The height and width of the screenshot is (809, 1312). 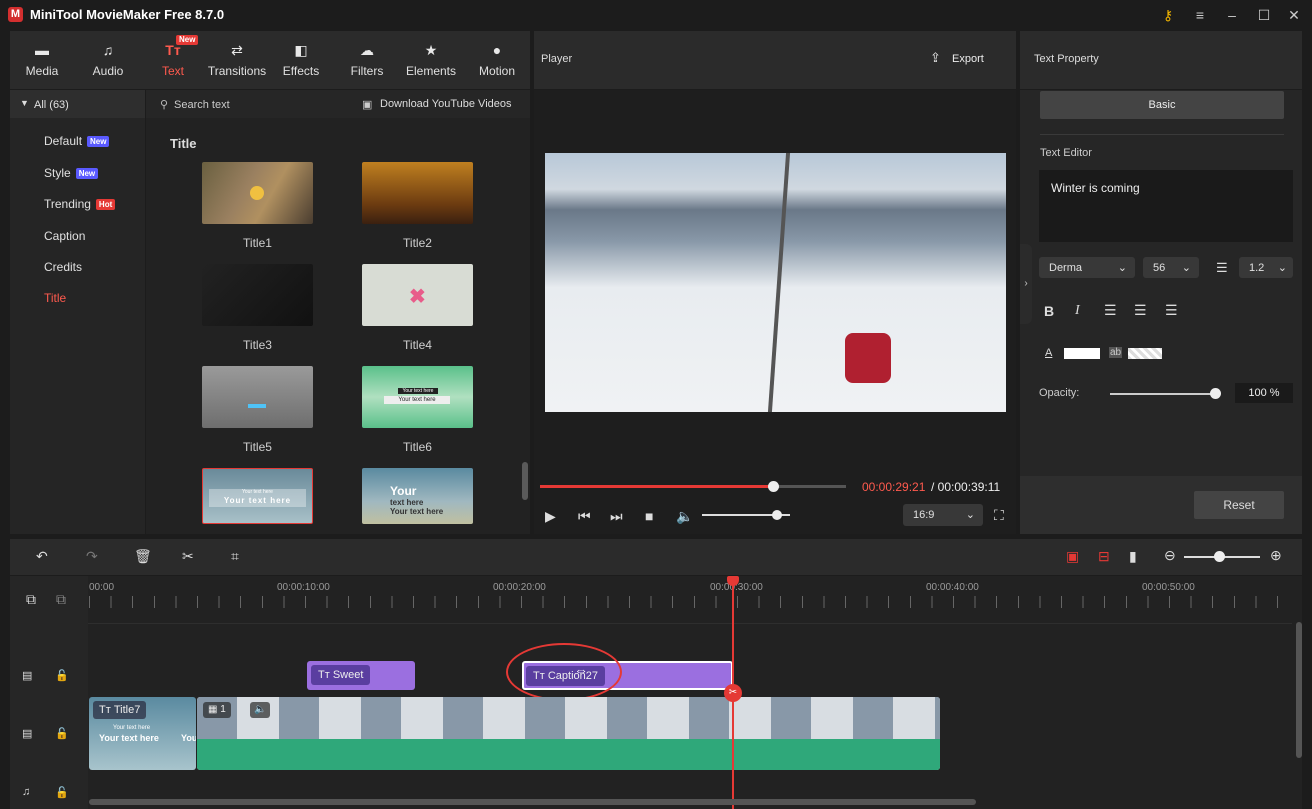 I want to click on tab-media: ▬ Media, so click(x=42, y=60).